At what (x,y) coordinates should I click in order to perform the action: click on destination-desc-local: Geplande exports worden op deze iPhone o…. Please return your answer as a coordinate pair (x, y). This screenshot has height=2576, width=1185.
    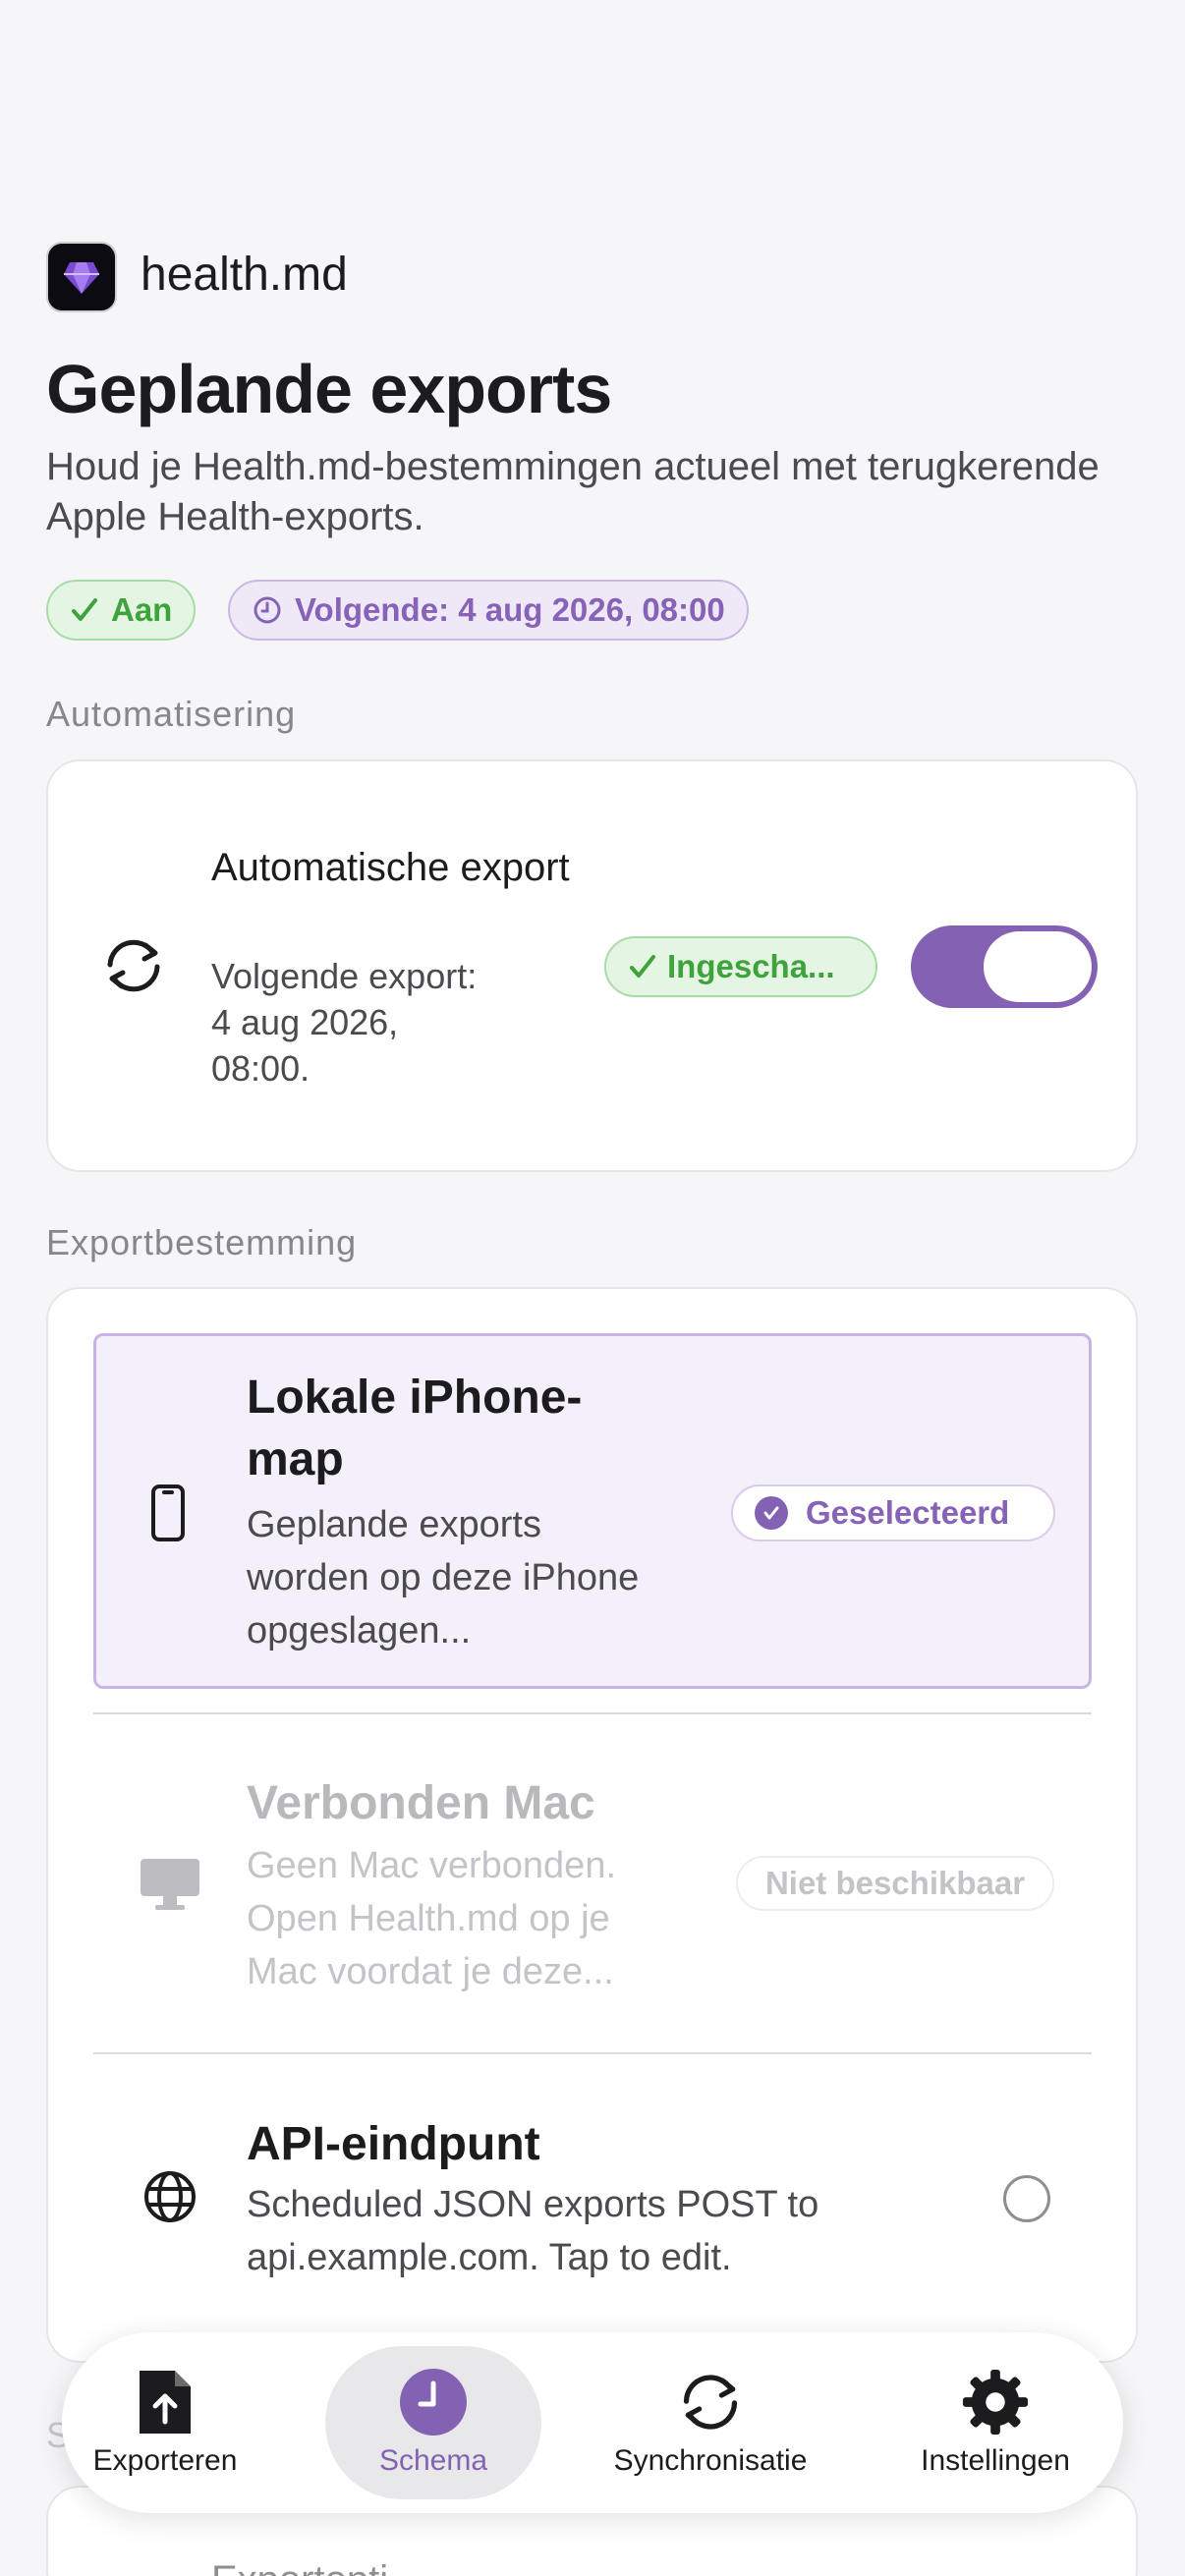
    Looking at the image, I should click on (444, 1578).